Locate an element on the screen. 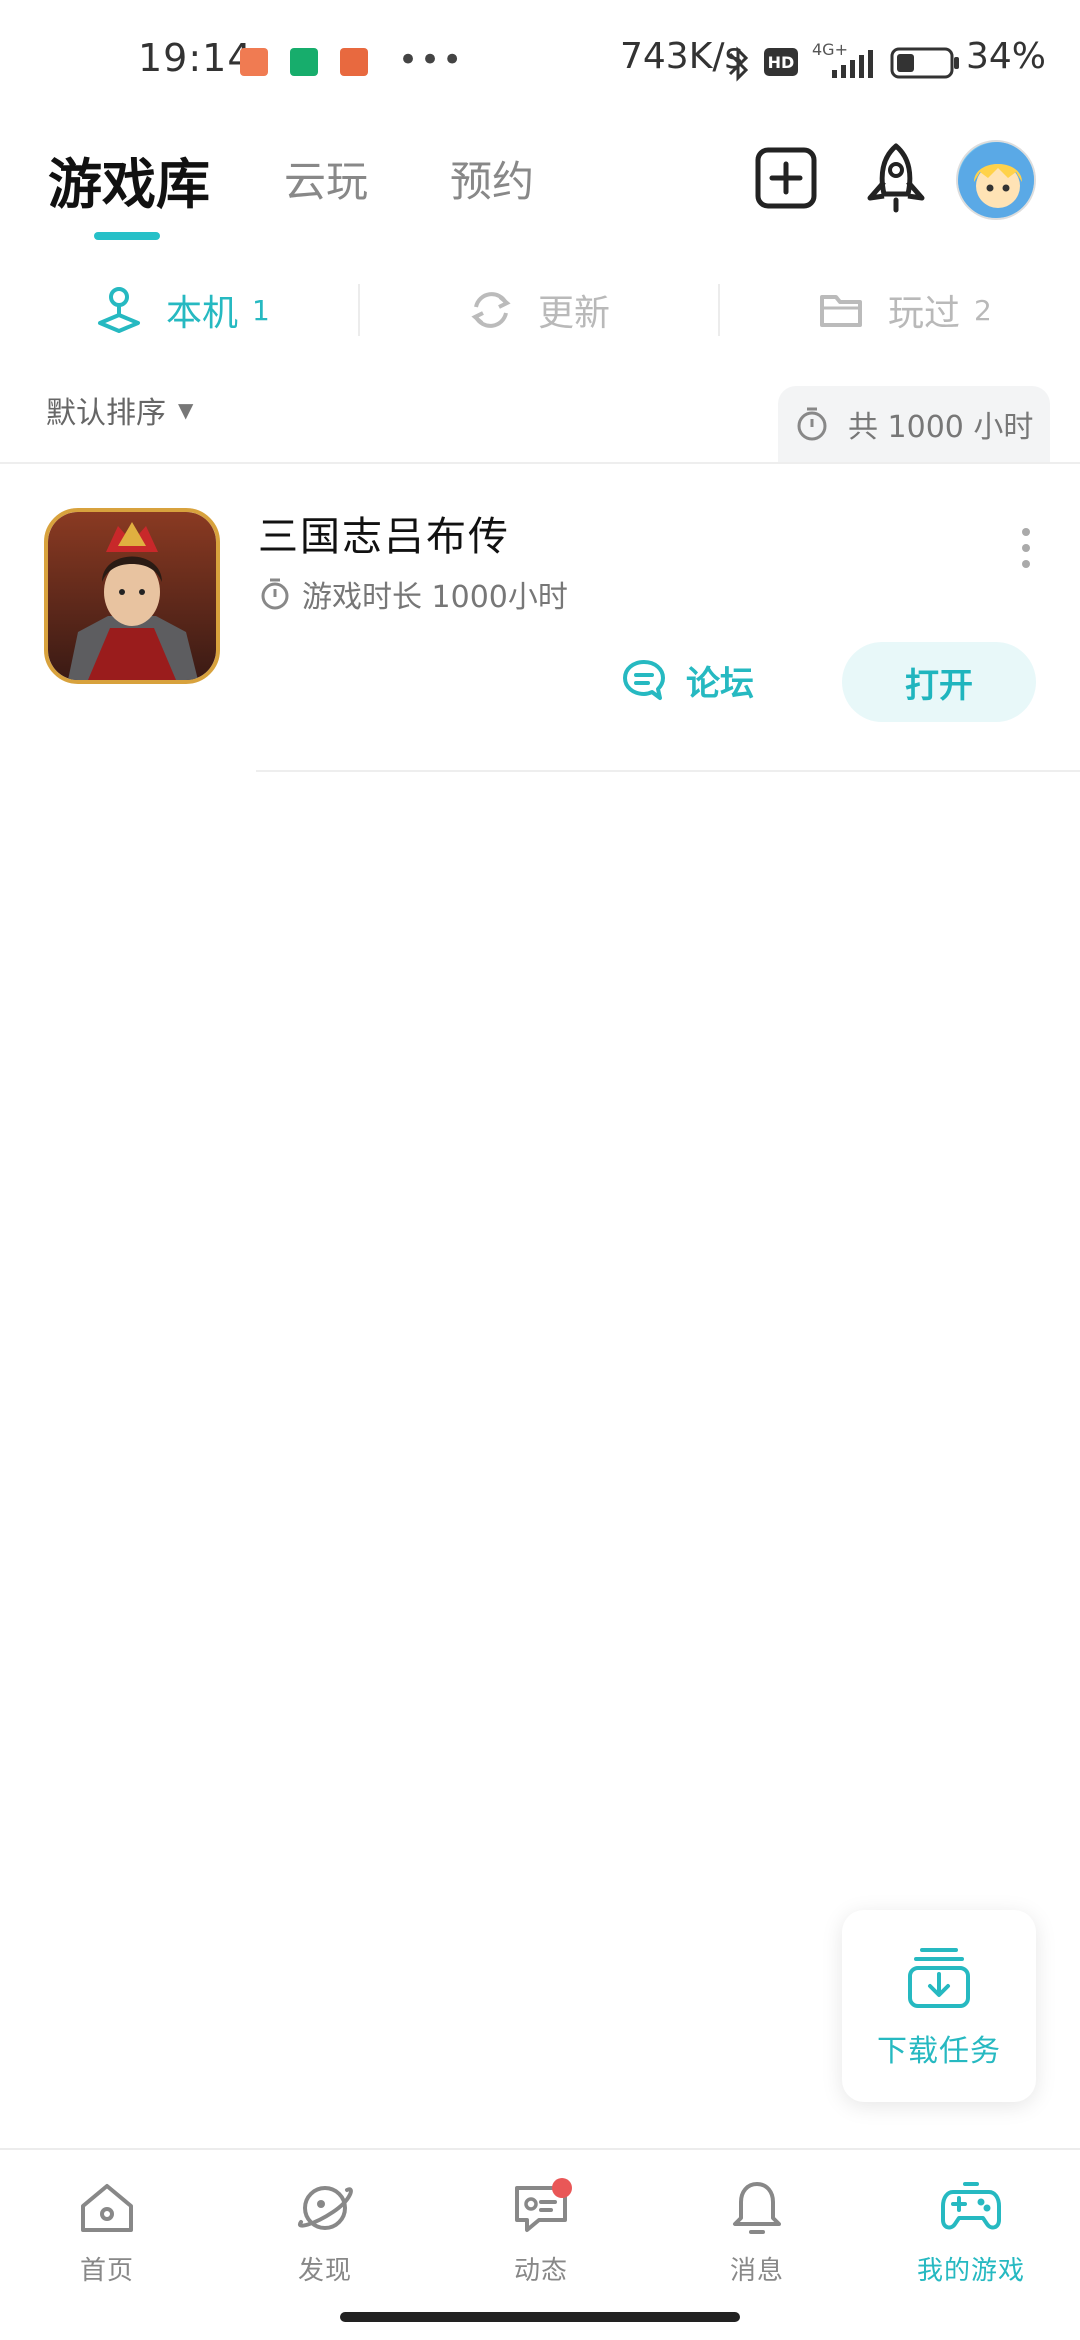 The image size is (1080, 2340). bottom-navigation: 首页 发现 动态 消息 我的游戏 is located at coordinates (540, 2223).